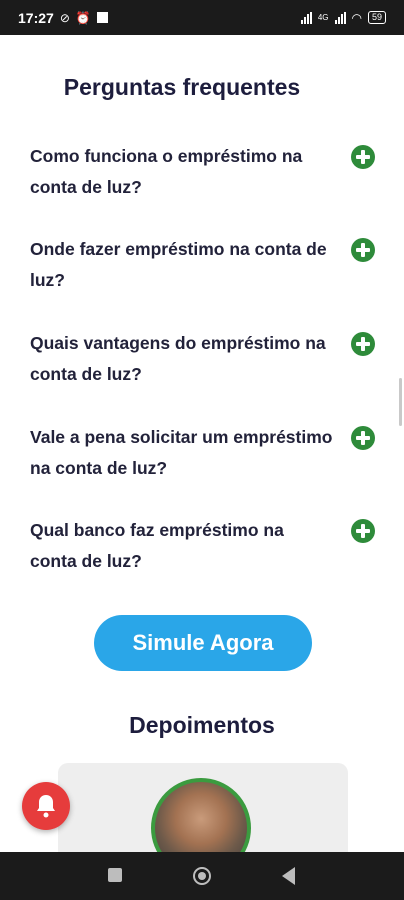 The width and height of the screenshot is (404, 900). What do you see at coordinates (202, 725) in the screenshot?
I see `testimonials-title: Depoimentos` at bounding box center [202, 725].